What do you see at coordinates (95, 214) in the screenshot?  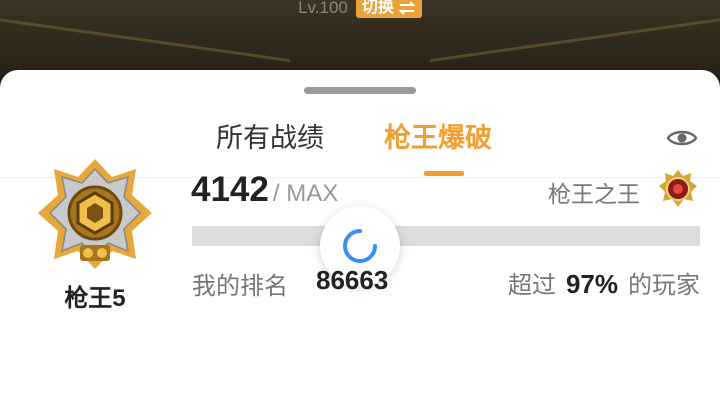 I see `rank-badge-icon` at bounding box center [95, 214].